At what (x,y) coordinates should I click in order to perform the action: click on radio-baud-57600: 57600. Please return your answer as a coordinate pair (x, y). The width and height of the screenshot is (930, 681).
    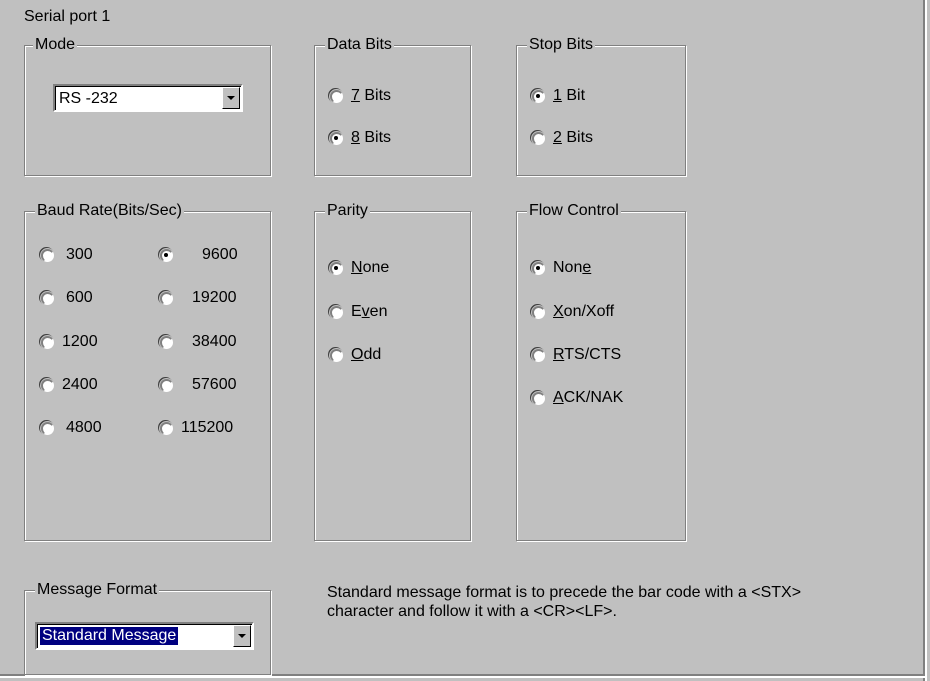
    Looking at the image, I should click on (198, 385).